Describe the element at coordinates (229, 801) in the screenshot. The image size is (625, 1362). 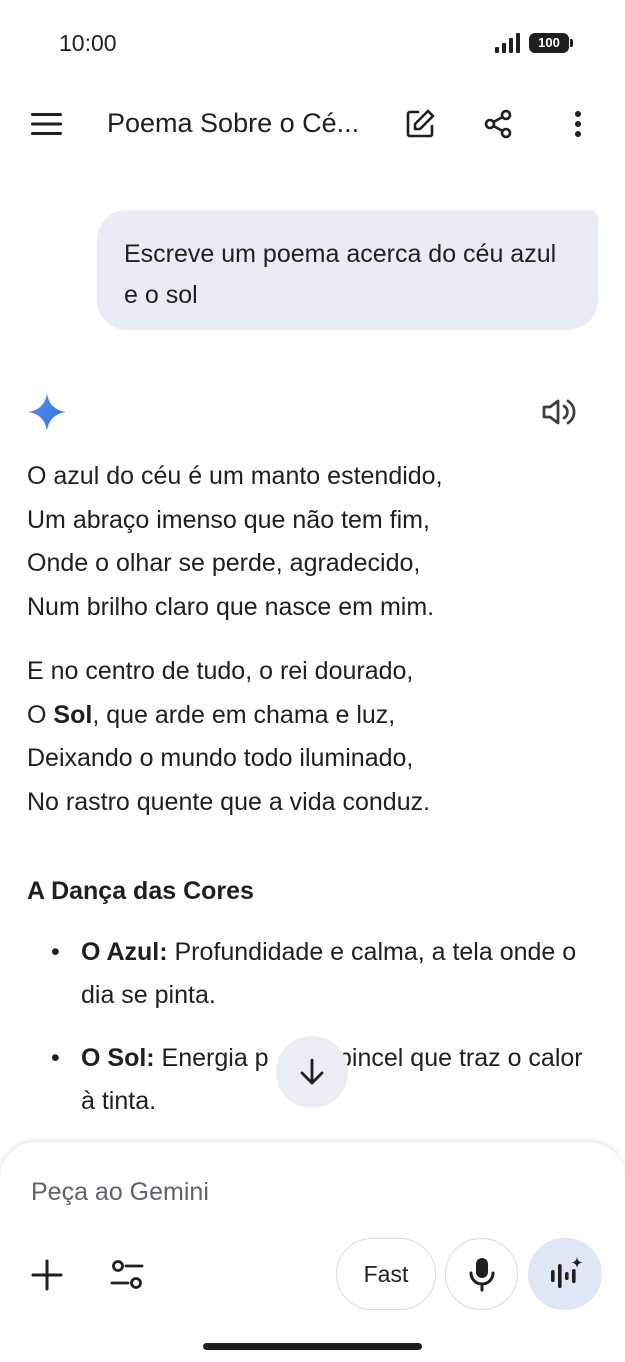
I see `poem-line: No rastro quente que a vida conduz.` at that location.